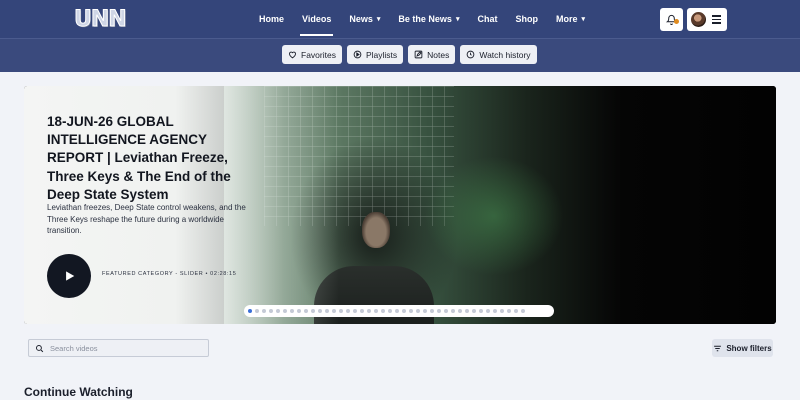  What do you see at coordinates (749, 348) in the screenshot?
I see `show-filters-label: Show filters` at bounding box center [749, 348].